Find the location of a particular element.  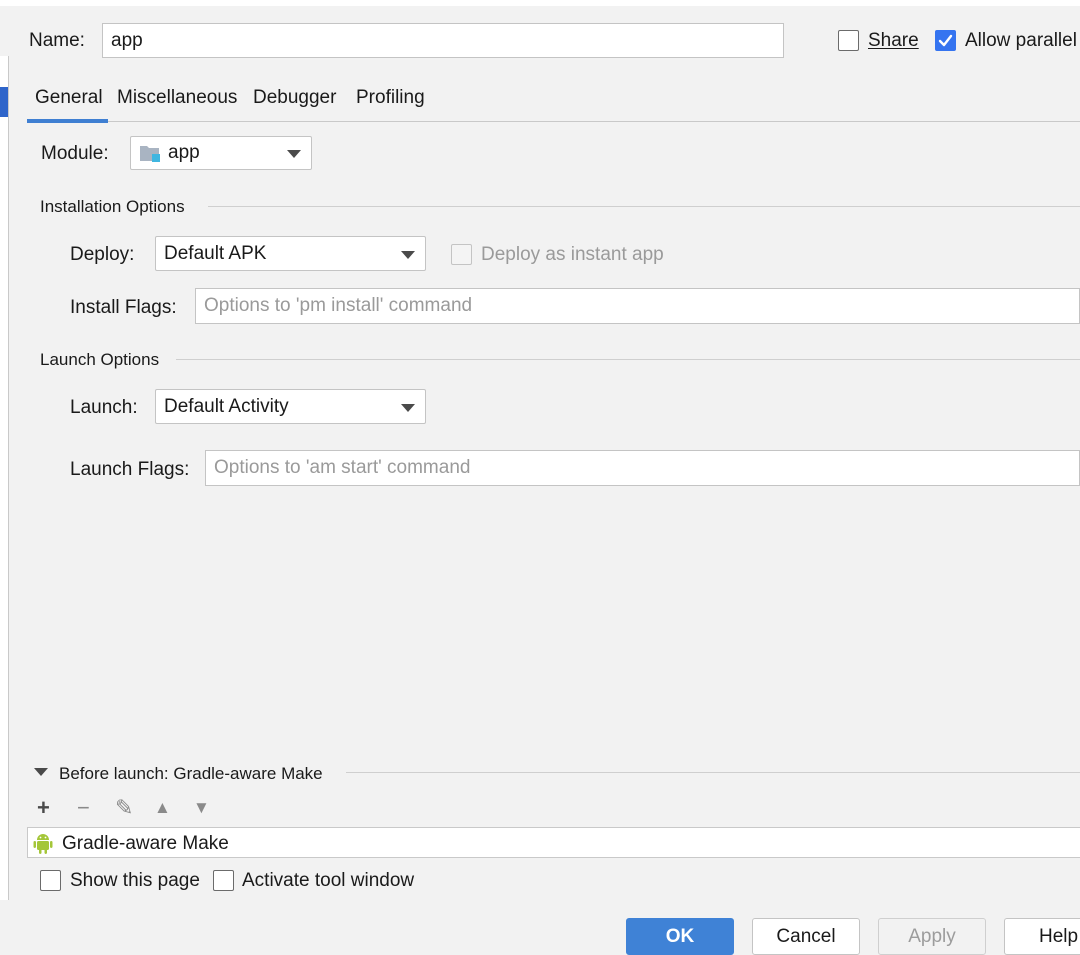

checkmark-icon is located at coordinates (945, 40).